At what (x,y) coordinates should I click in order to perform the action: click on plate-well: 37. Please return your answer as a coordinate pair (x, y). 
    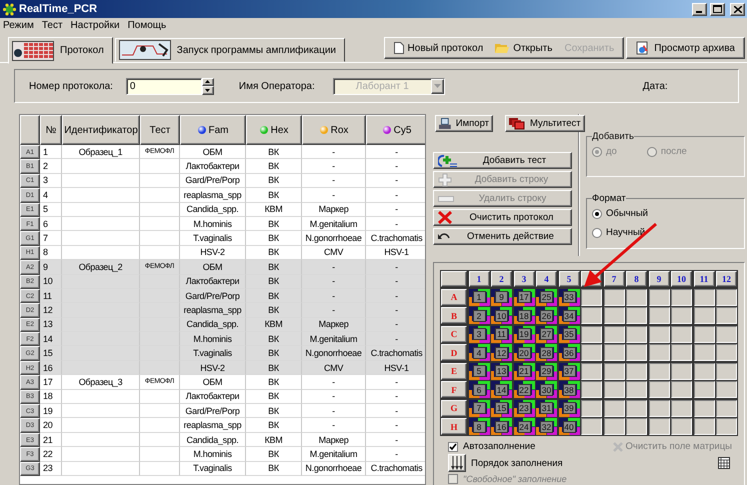
    Looking at the image, I should click on (569, 371).